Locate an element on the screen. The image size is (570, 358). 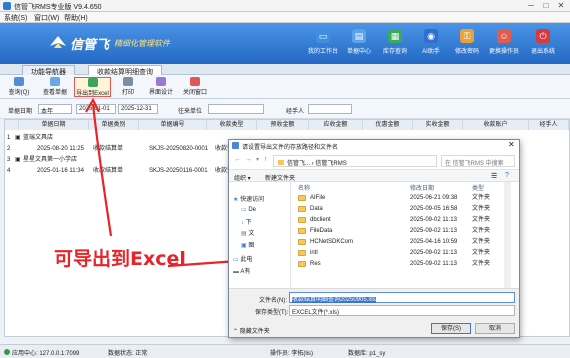
header-button-workbench: ▭ 我的工作台 is located at coordinates (323, 44).